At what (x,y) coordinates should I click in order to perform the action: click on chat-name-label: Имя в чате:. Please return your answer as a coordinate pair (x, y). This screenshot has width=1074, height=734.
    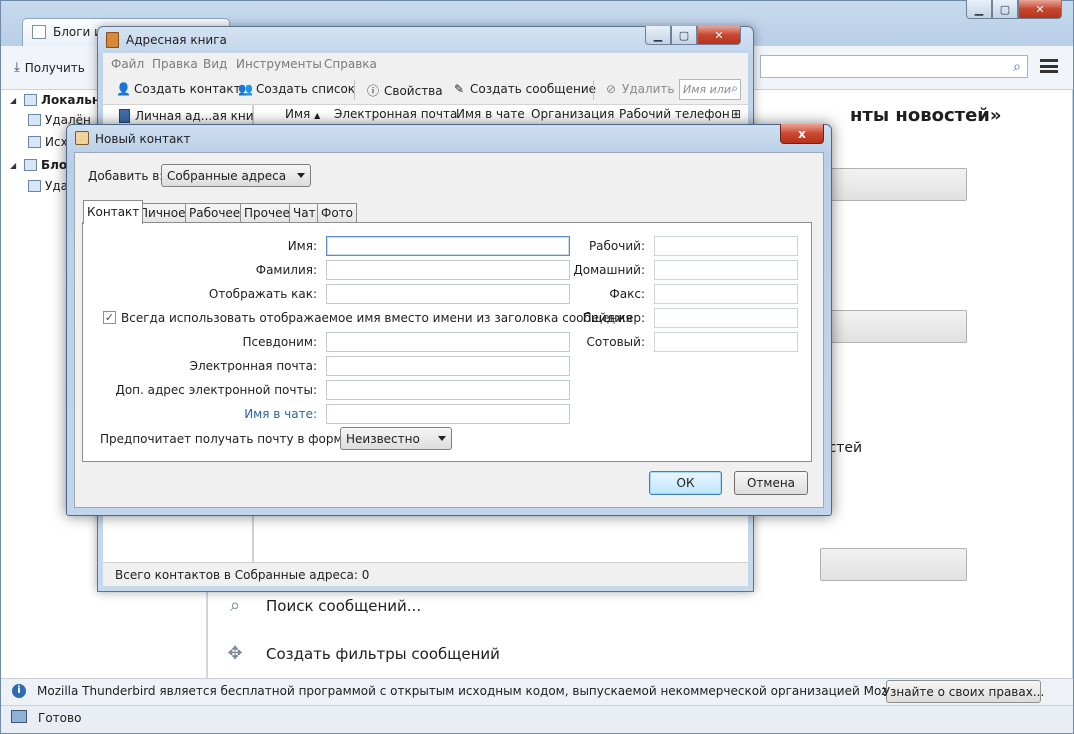
    Looking at the image, I should click on (280, 414).